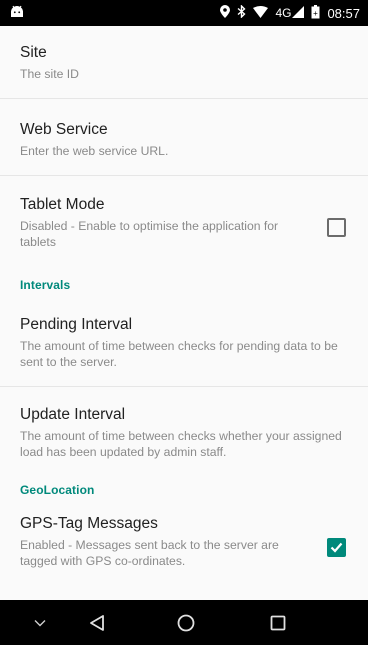 Image resolution: width=368 pixels, height=645 pixels. What do you see at coordinates (225, 13) in the screenshot?
I see `location-icon` at bounding box center [225, 13].